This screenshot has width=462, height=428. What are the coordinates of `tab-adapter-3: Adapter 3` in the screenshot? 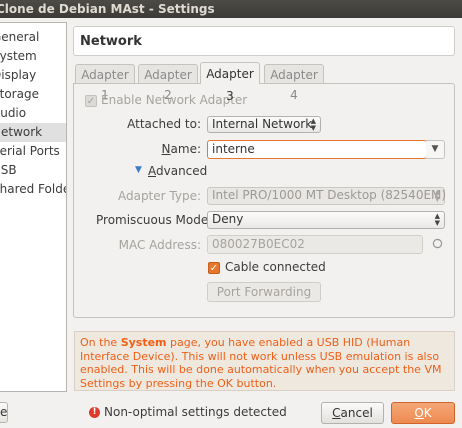 It's located at (230, 82).